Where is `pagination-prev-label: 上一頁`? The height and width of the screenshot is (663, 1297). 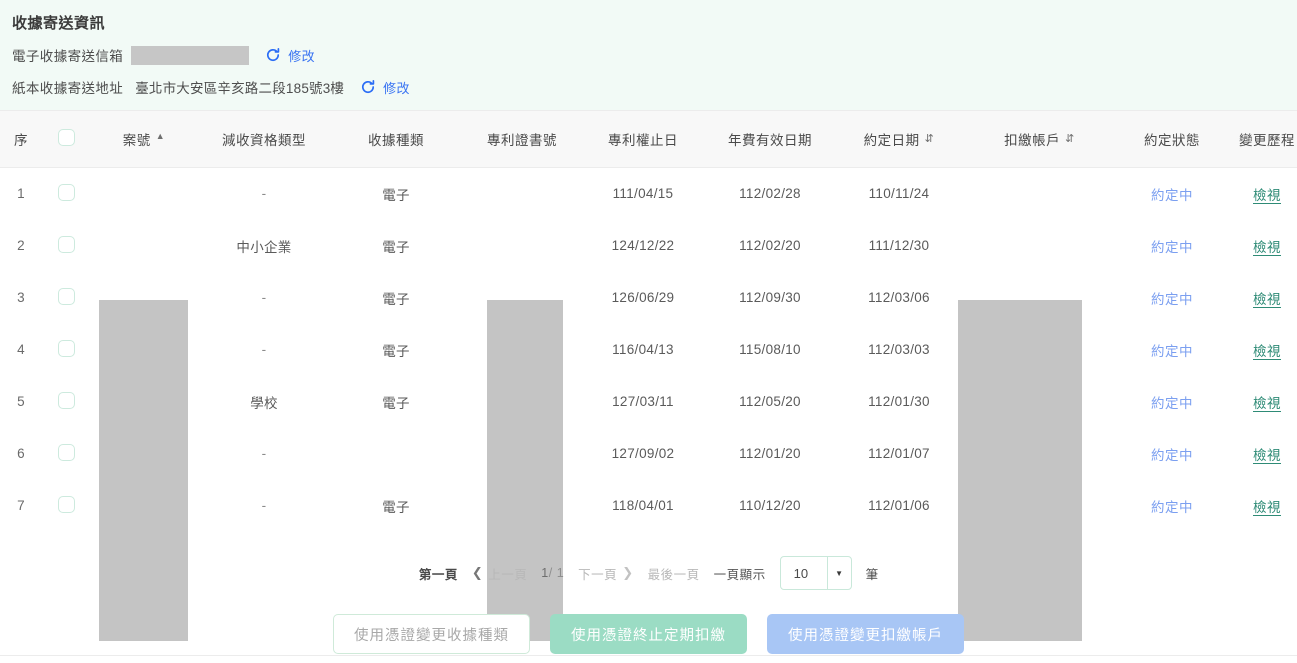 pagination-prev-label: 上一頁 is located at coordinates (508, 574).